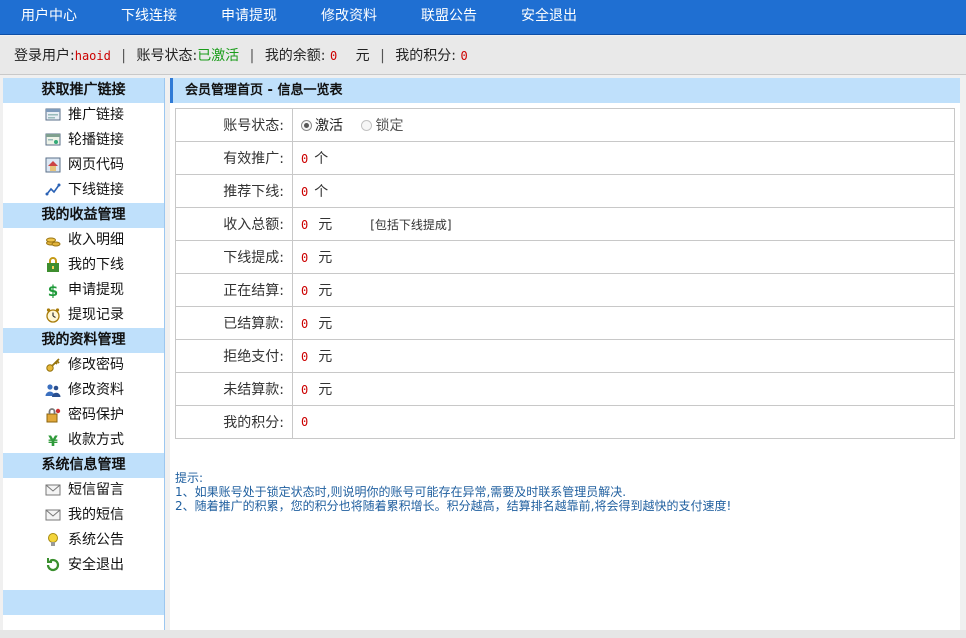 The width and height of the screenshot is (966, 638). Describe the element at coordinates (83, 540) in the screenshot. I see `sidebar-item-system-notice: 系统公告` at that location.